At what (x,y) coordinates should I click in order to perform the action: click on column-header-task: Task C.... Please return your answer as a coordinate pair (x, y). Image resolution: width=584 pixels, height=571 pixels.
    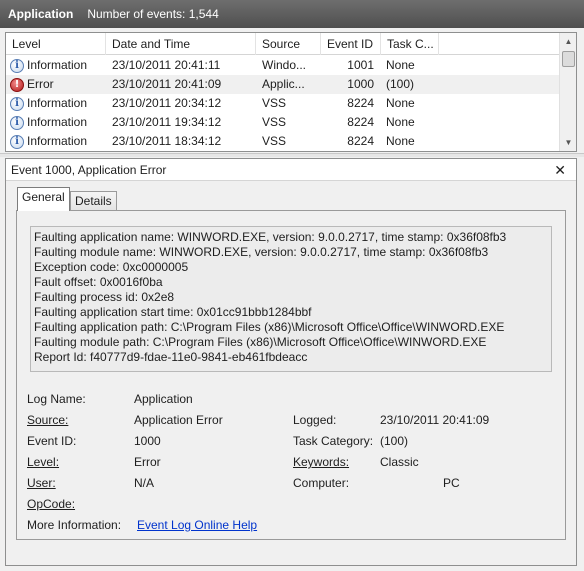
    Looking at the image, I should click on (410, 44).